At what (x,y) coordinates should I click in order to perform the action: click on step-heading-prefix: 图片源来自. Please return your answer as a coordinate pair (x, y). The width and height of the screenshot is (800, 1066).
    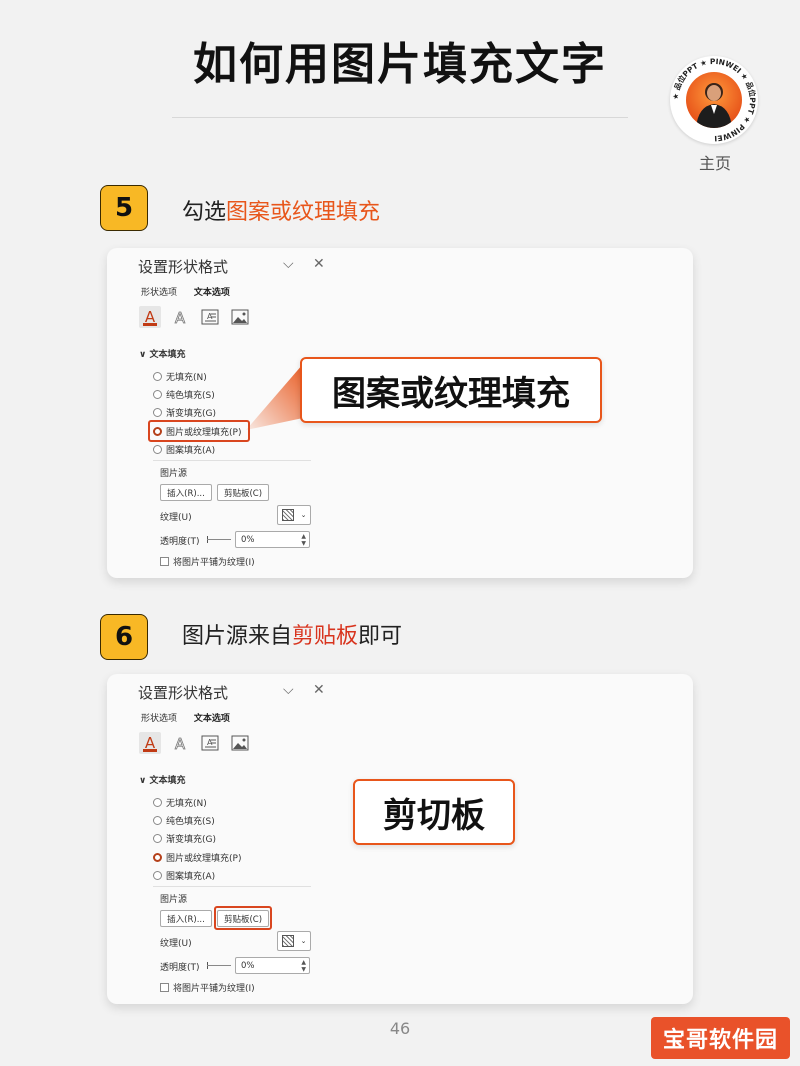
    Looking at the image, I should click on (237, 636).